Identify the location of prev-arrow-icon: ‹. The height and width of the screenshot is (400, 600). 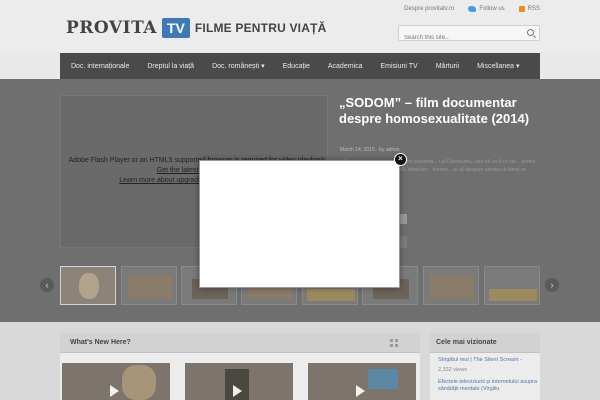
(47, 285).